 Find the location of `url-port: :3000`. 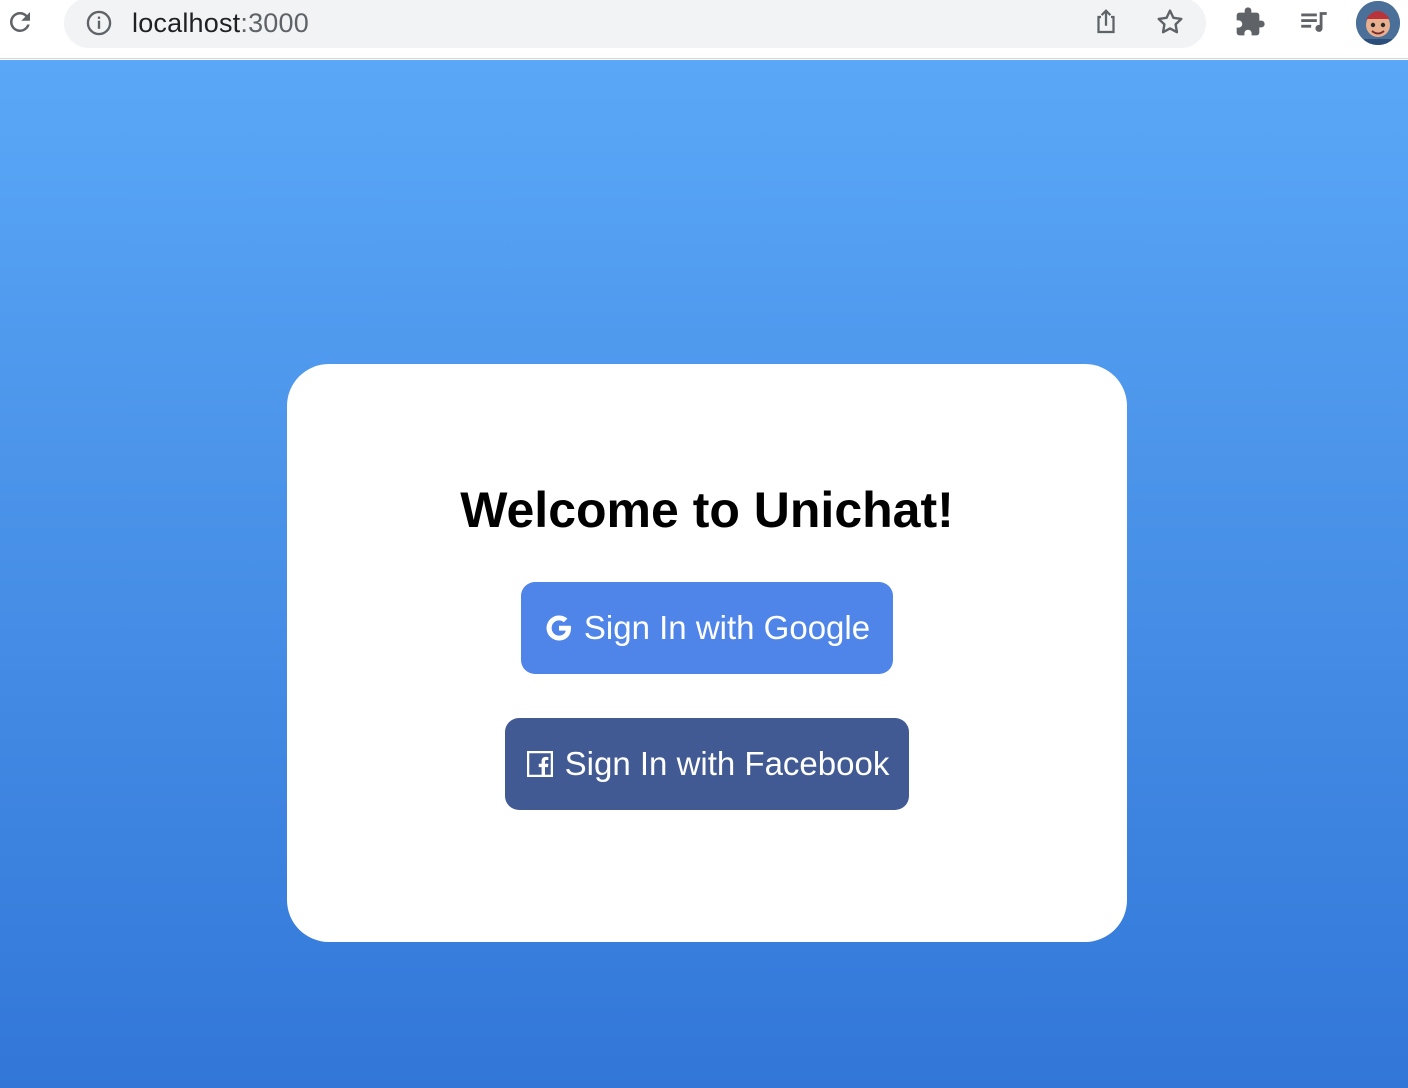

url-port: :3000 is located at coordinates (274, 23).